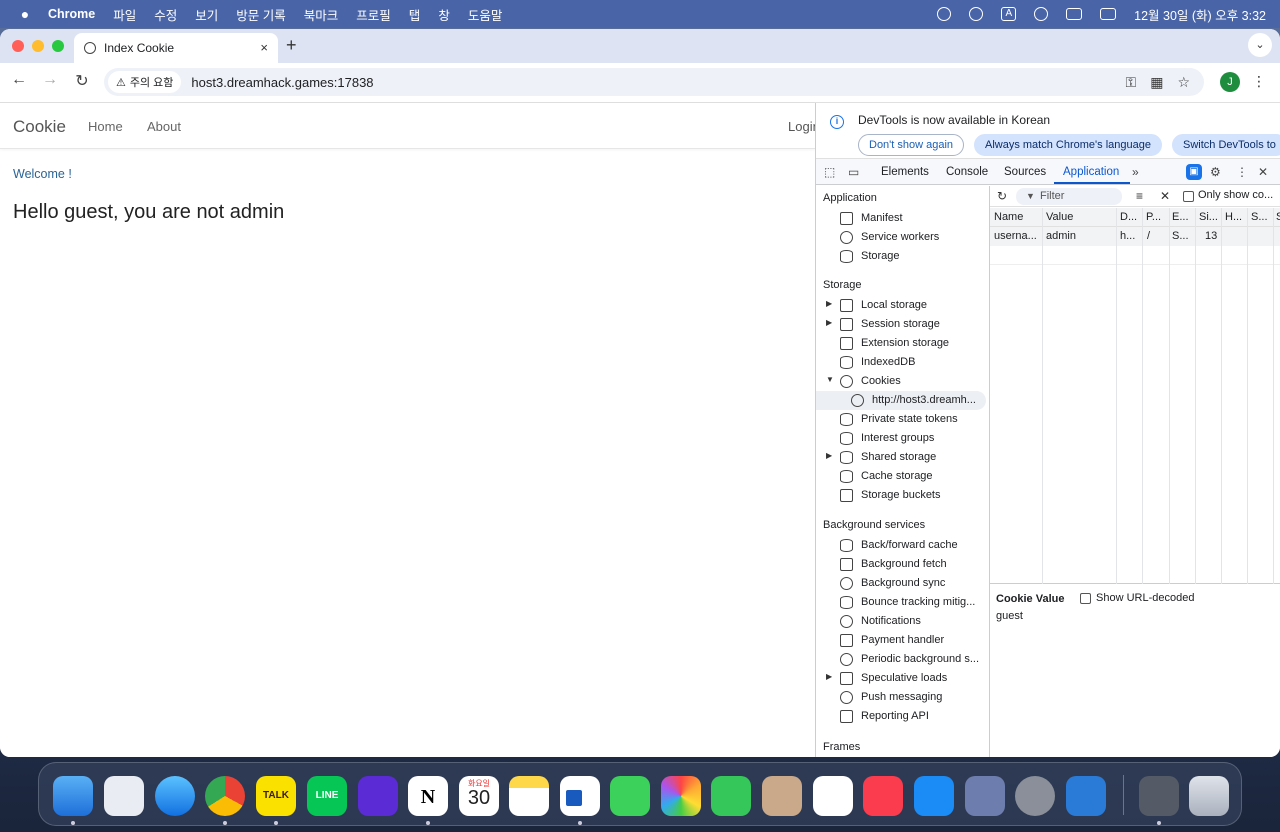  Describe the element at coordinates (901, 218) in the screenshot. I see `sidebar-item-manifest: Manifest` at that location.